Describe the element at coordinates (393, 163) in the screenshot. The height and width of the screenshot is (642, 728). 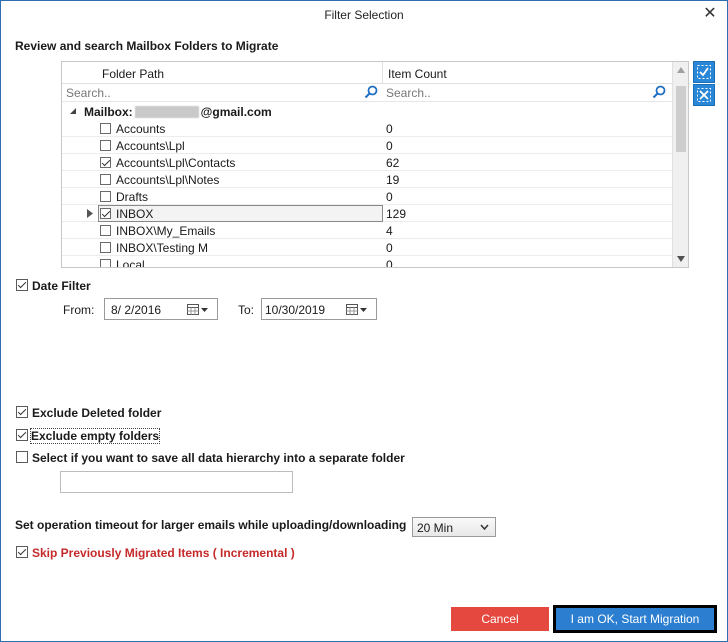
I see `folder-item-count: 62` at that location.